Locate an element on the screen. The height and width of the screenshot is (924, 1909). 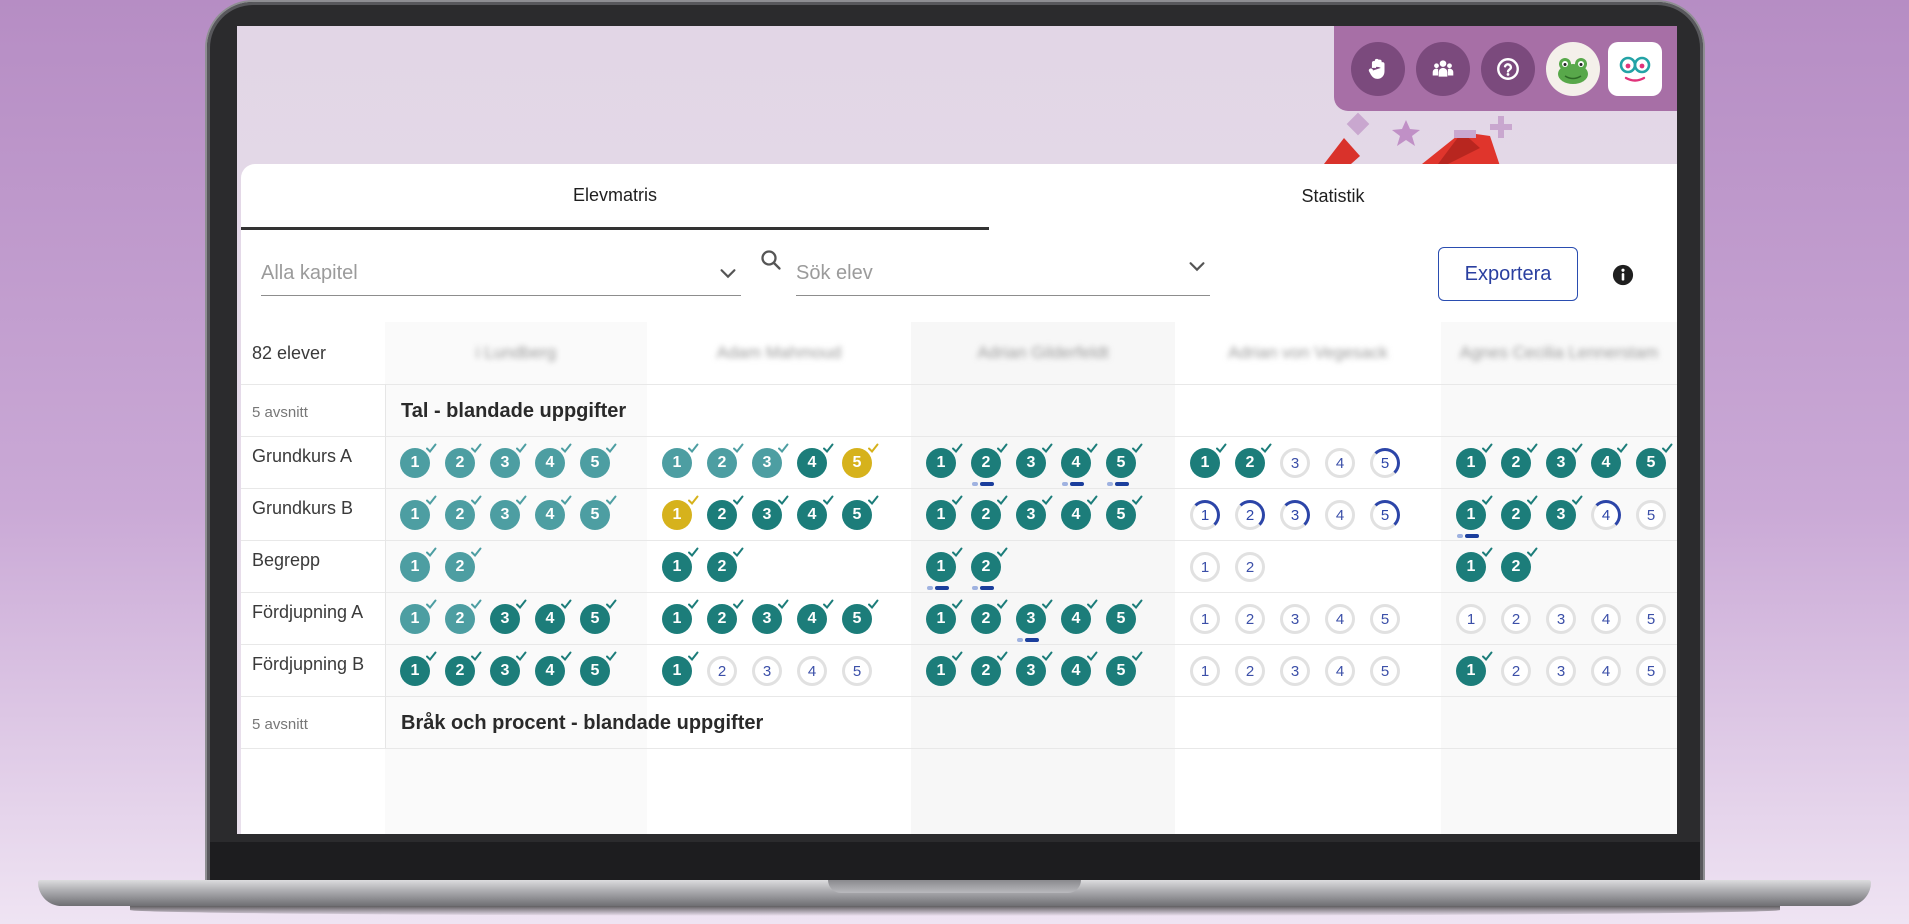
chapter-select: Alla kapitel is located at coordinates (501, 274).